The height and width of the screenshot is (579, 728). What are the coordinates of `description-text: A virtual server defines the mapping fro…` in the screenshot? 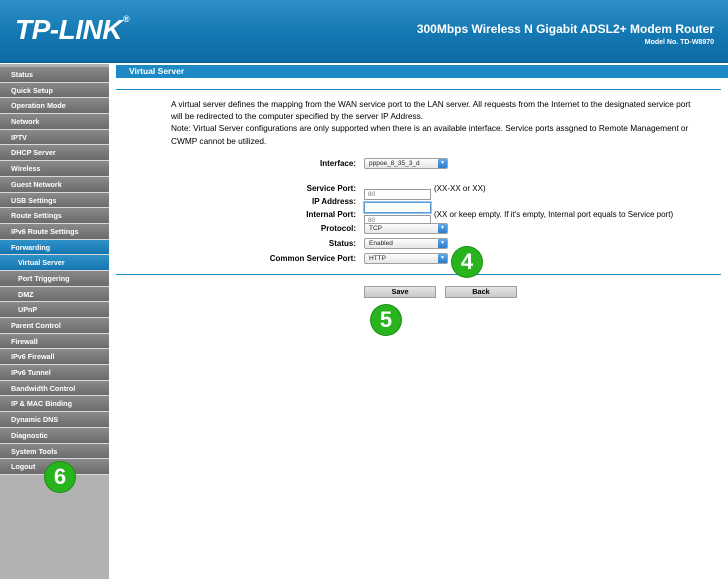 It's located at (431, 110).